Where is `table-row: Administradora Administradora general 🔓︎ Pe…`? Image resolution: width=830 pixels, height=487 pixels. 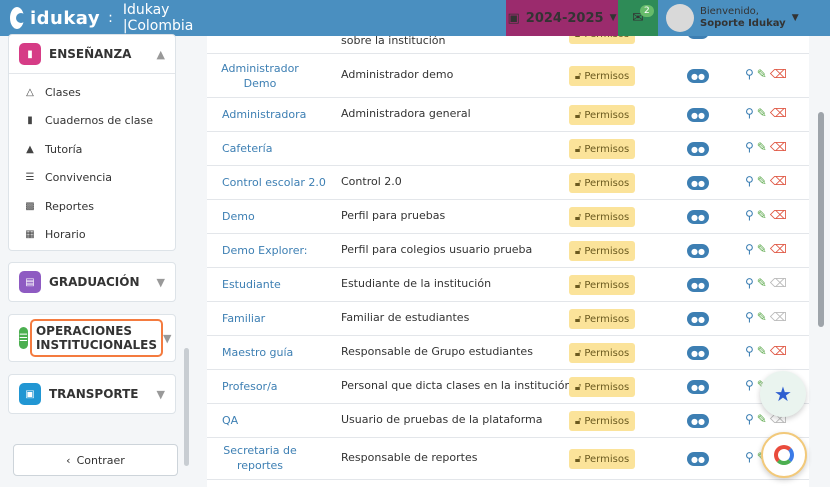
table-row: Administradora Administradora general 🔓︎ Pe… is located at coordinates (508, 115).